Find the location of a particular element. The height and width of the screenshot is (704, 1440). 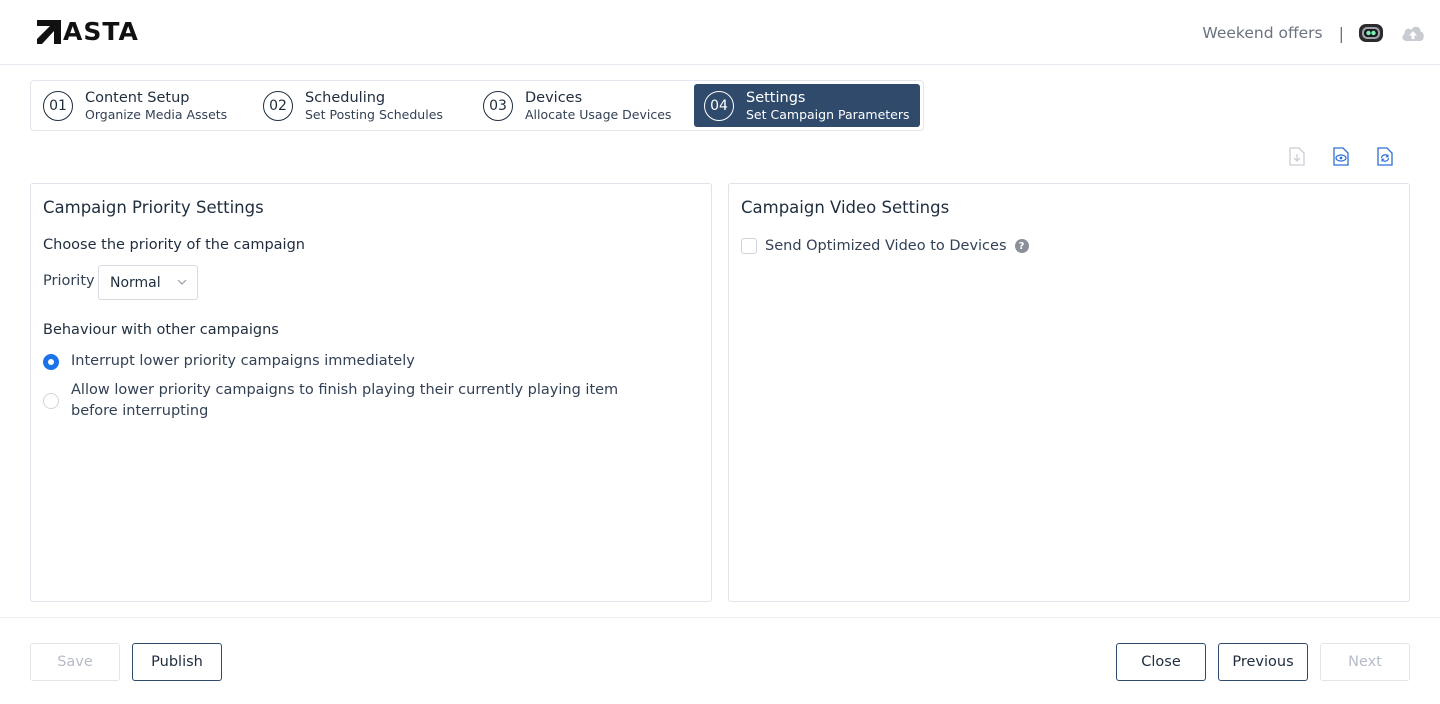

step-number: 01 is located at coordinates (58, 105).